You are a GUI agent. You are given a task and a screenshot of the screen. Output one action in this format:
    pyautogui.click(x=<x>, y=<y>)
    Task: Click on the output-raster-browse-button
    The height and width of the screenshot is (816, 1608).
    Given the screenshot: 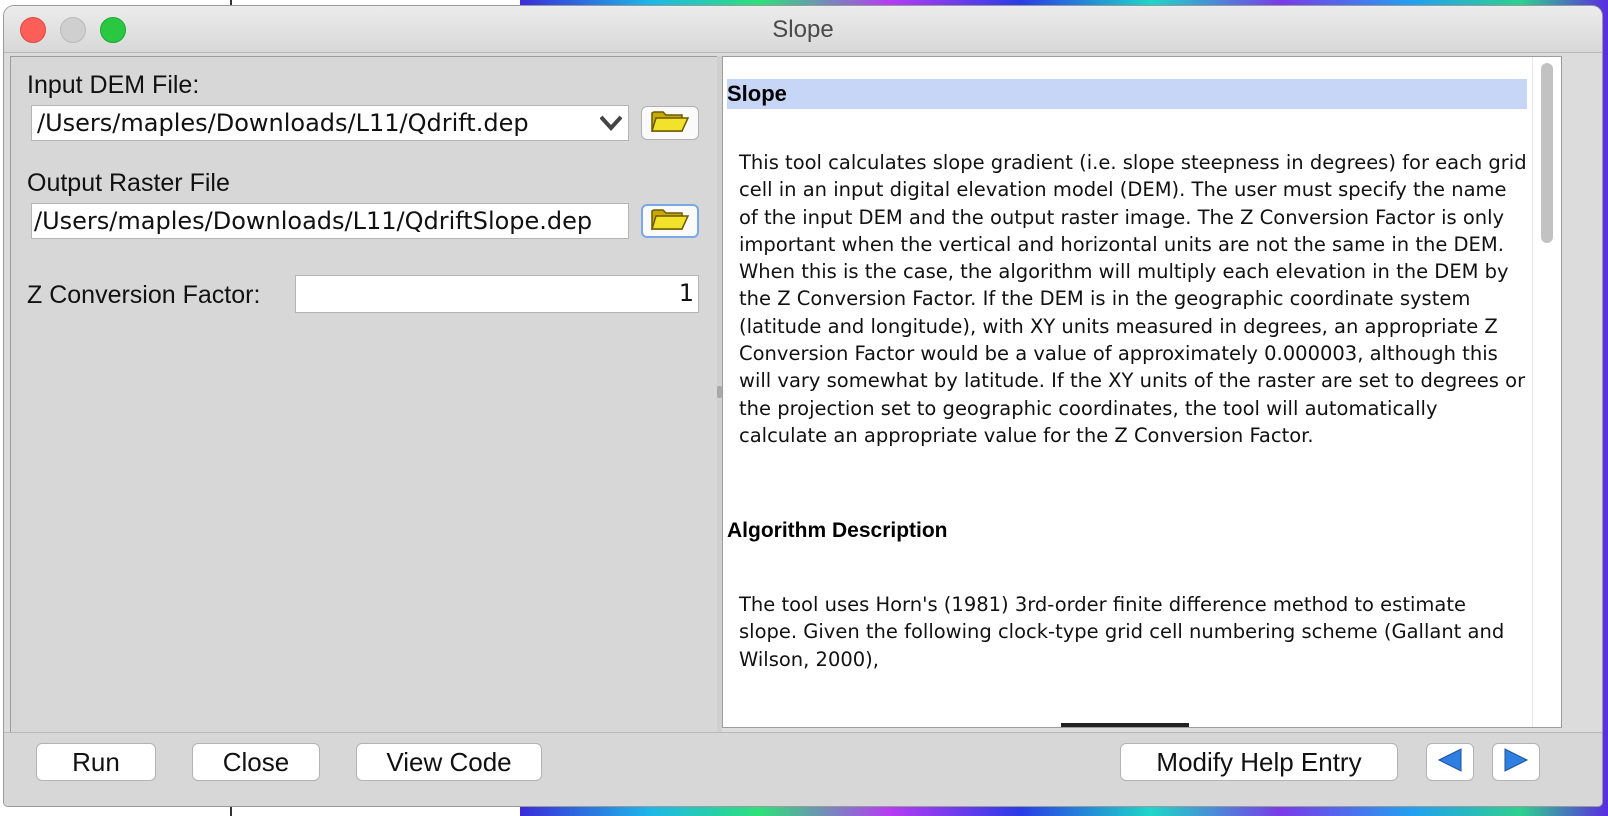 What is the action you would take?
    pyautogui.click(x=670, y=221)
    